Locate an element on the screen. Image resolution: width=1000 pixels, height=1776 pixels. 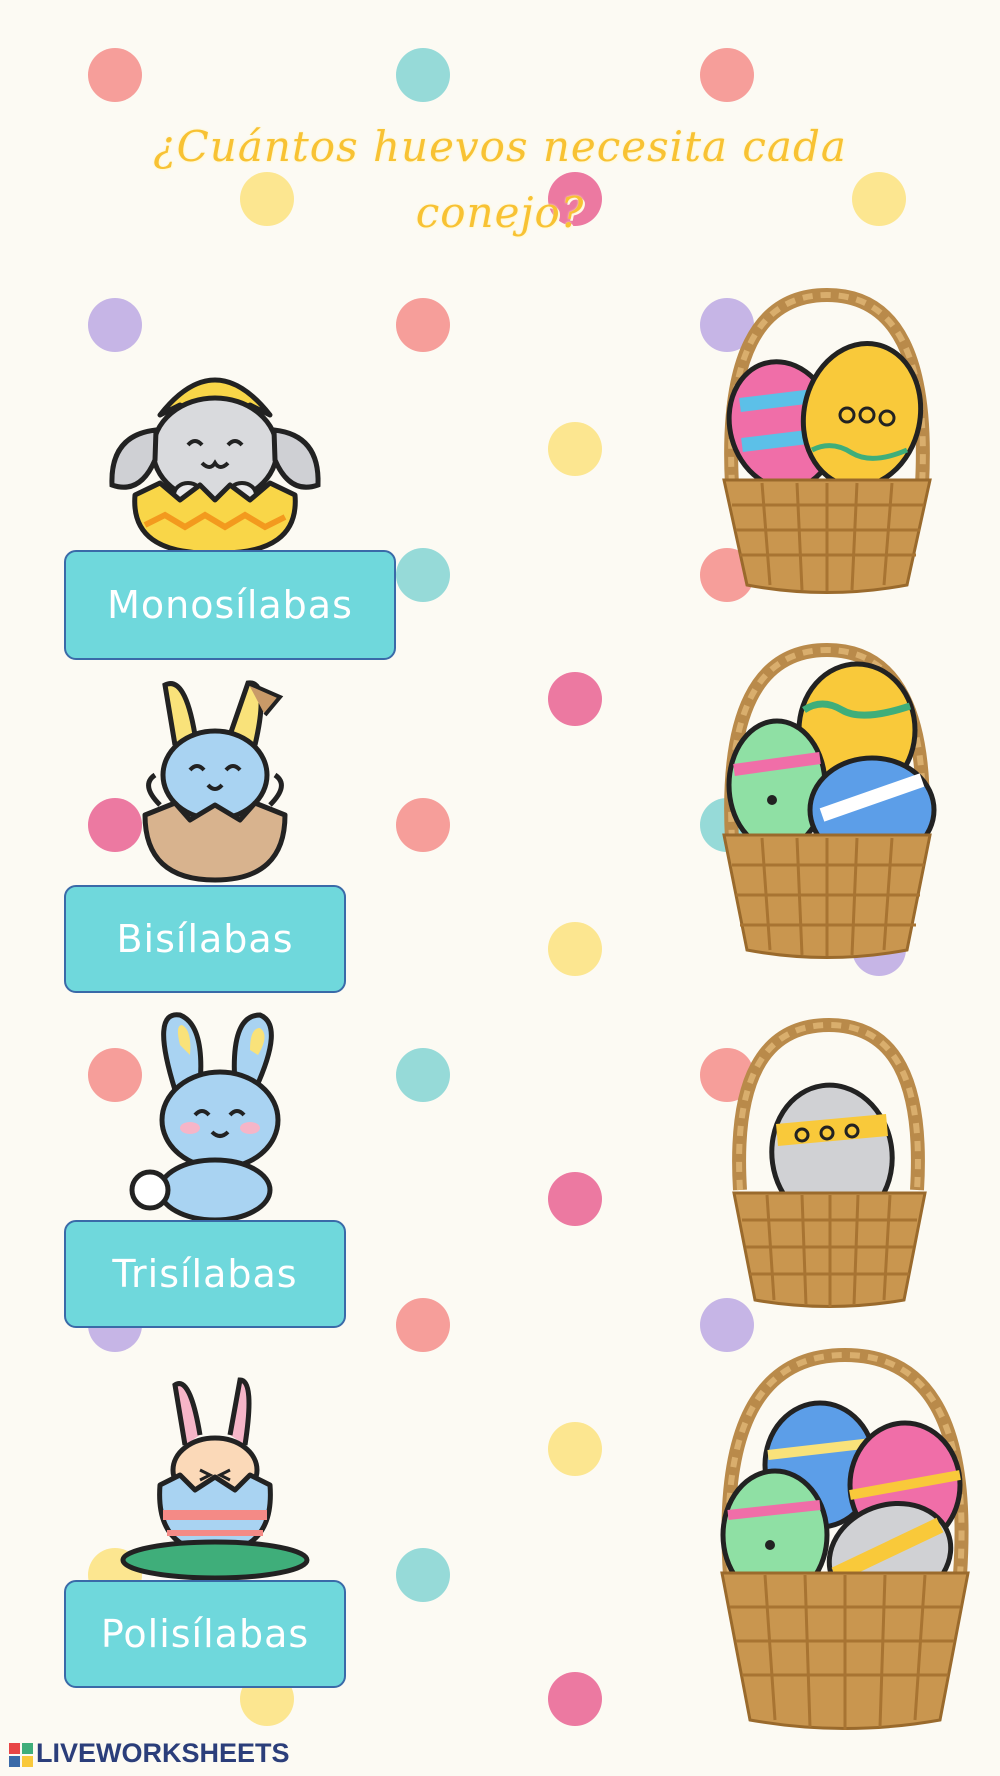
page-title-line-2: conejo? is located at coordinates (500, 212).